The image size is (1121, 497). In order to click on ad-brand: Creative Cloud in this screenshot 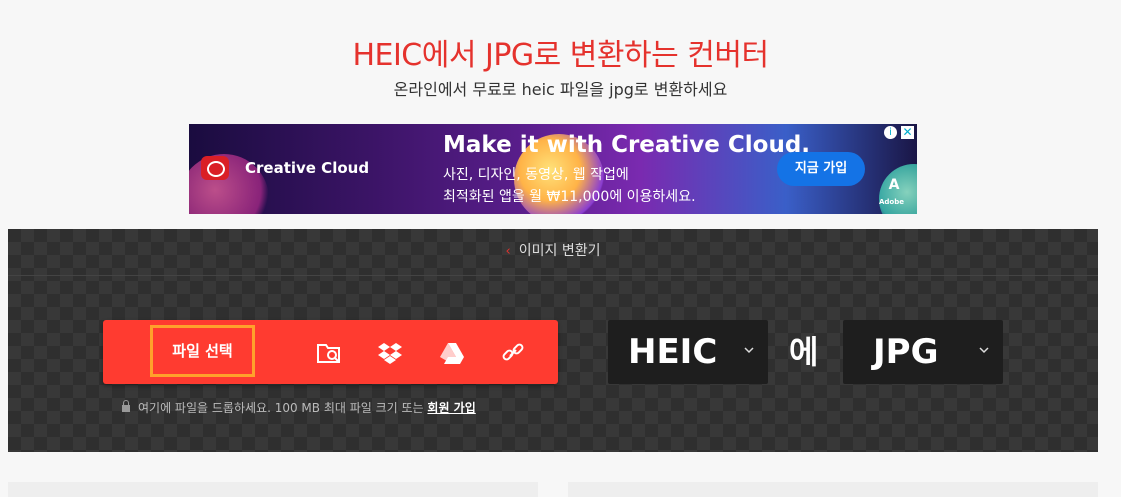, I will do `click(307, 168)`.